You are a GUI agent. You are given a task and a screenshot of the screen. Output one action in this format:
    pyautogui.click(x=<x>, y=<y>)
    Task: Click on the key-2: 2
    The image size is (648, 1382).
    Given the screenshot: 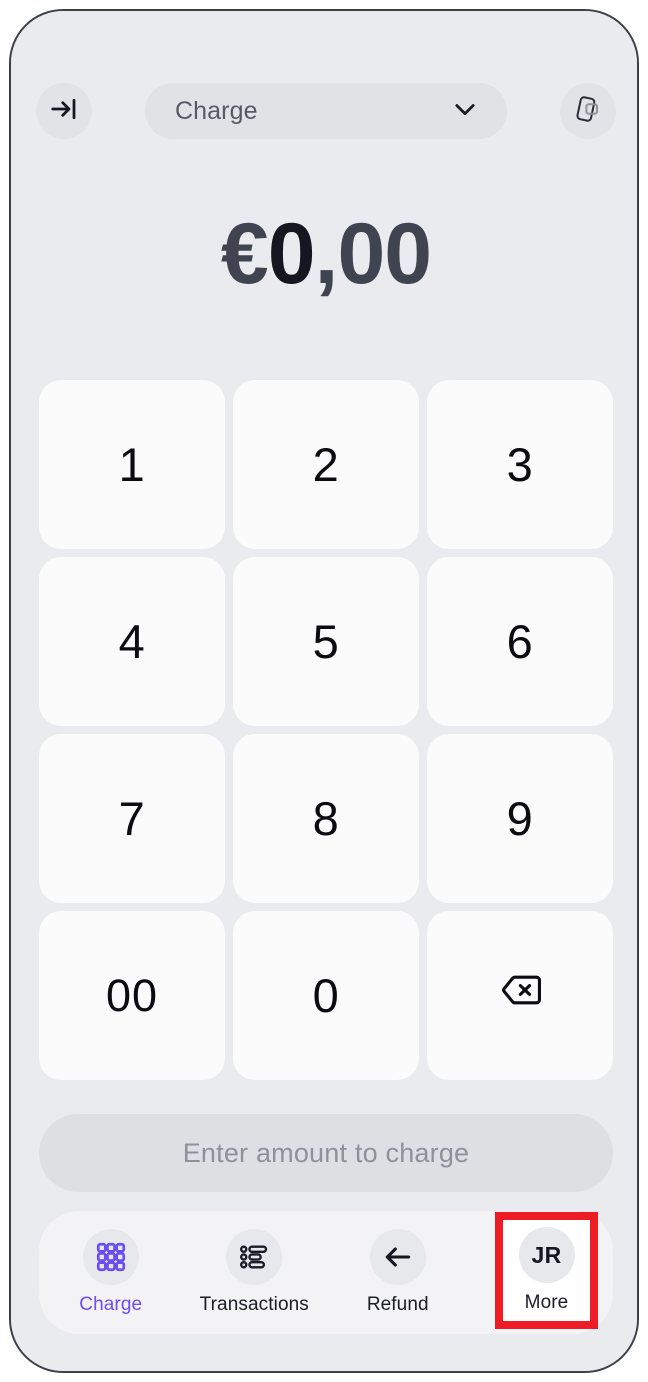 What is the action you would take?
    pyautogui.click(x=326, y=464)
    